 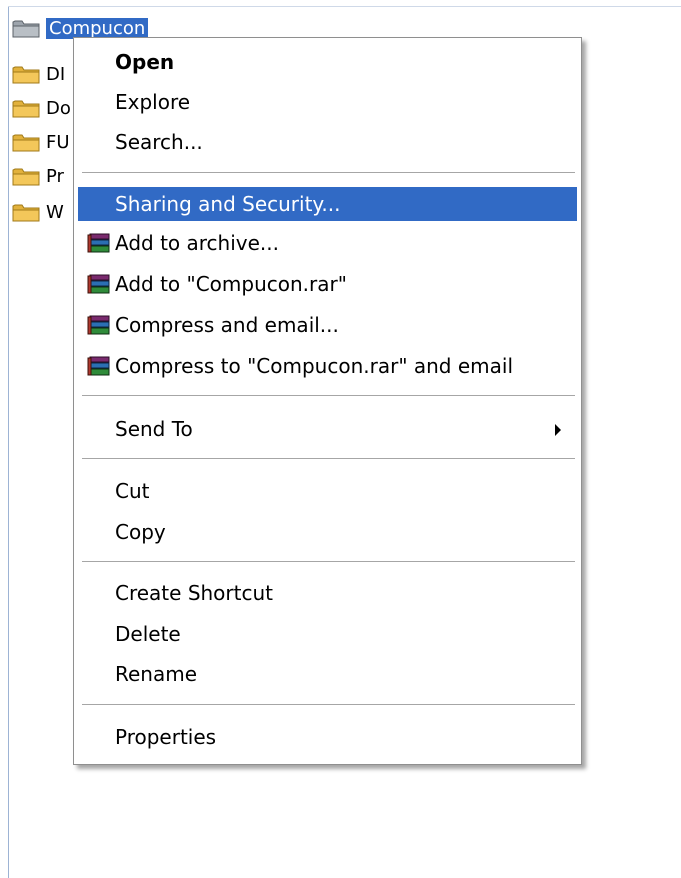 What do you see at coordinates (327, 532) in the screenshot?
I see `menu-item-copy: Copy` at bounding box center [327, 532].